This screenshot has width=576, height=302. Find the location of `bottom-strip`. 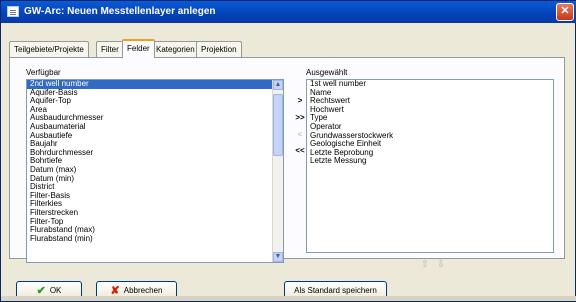

bottom-strip is located at coordinates (288, 298).